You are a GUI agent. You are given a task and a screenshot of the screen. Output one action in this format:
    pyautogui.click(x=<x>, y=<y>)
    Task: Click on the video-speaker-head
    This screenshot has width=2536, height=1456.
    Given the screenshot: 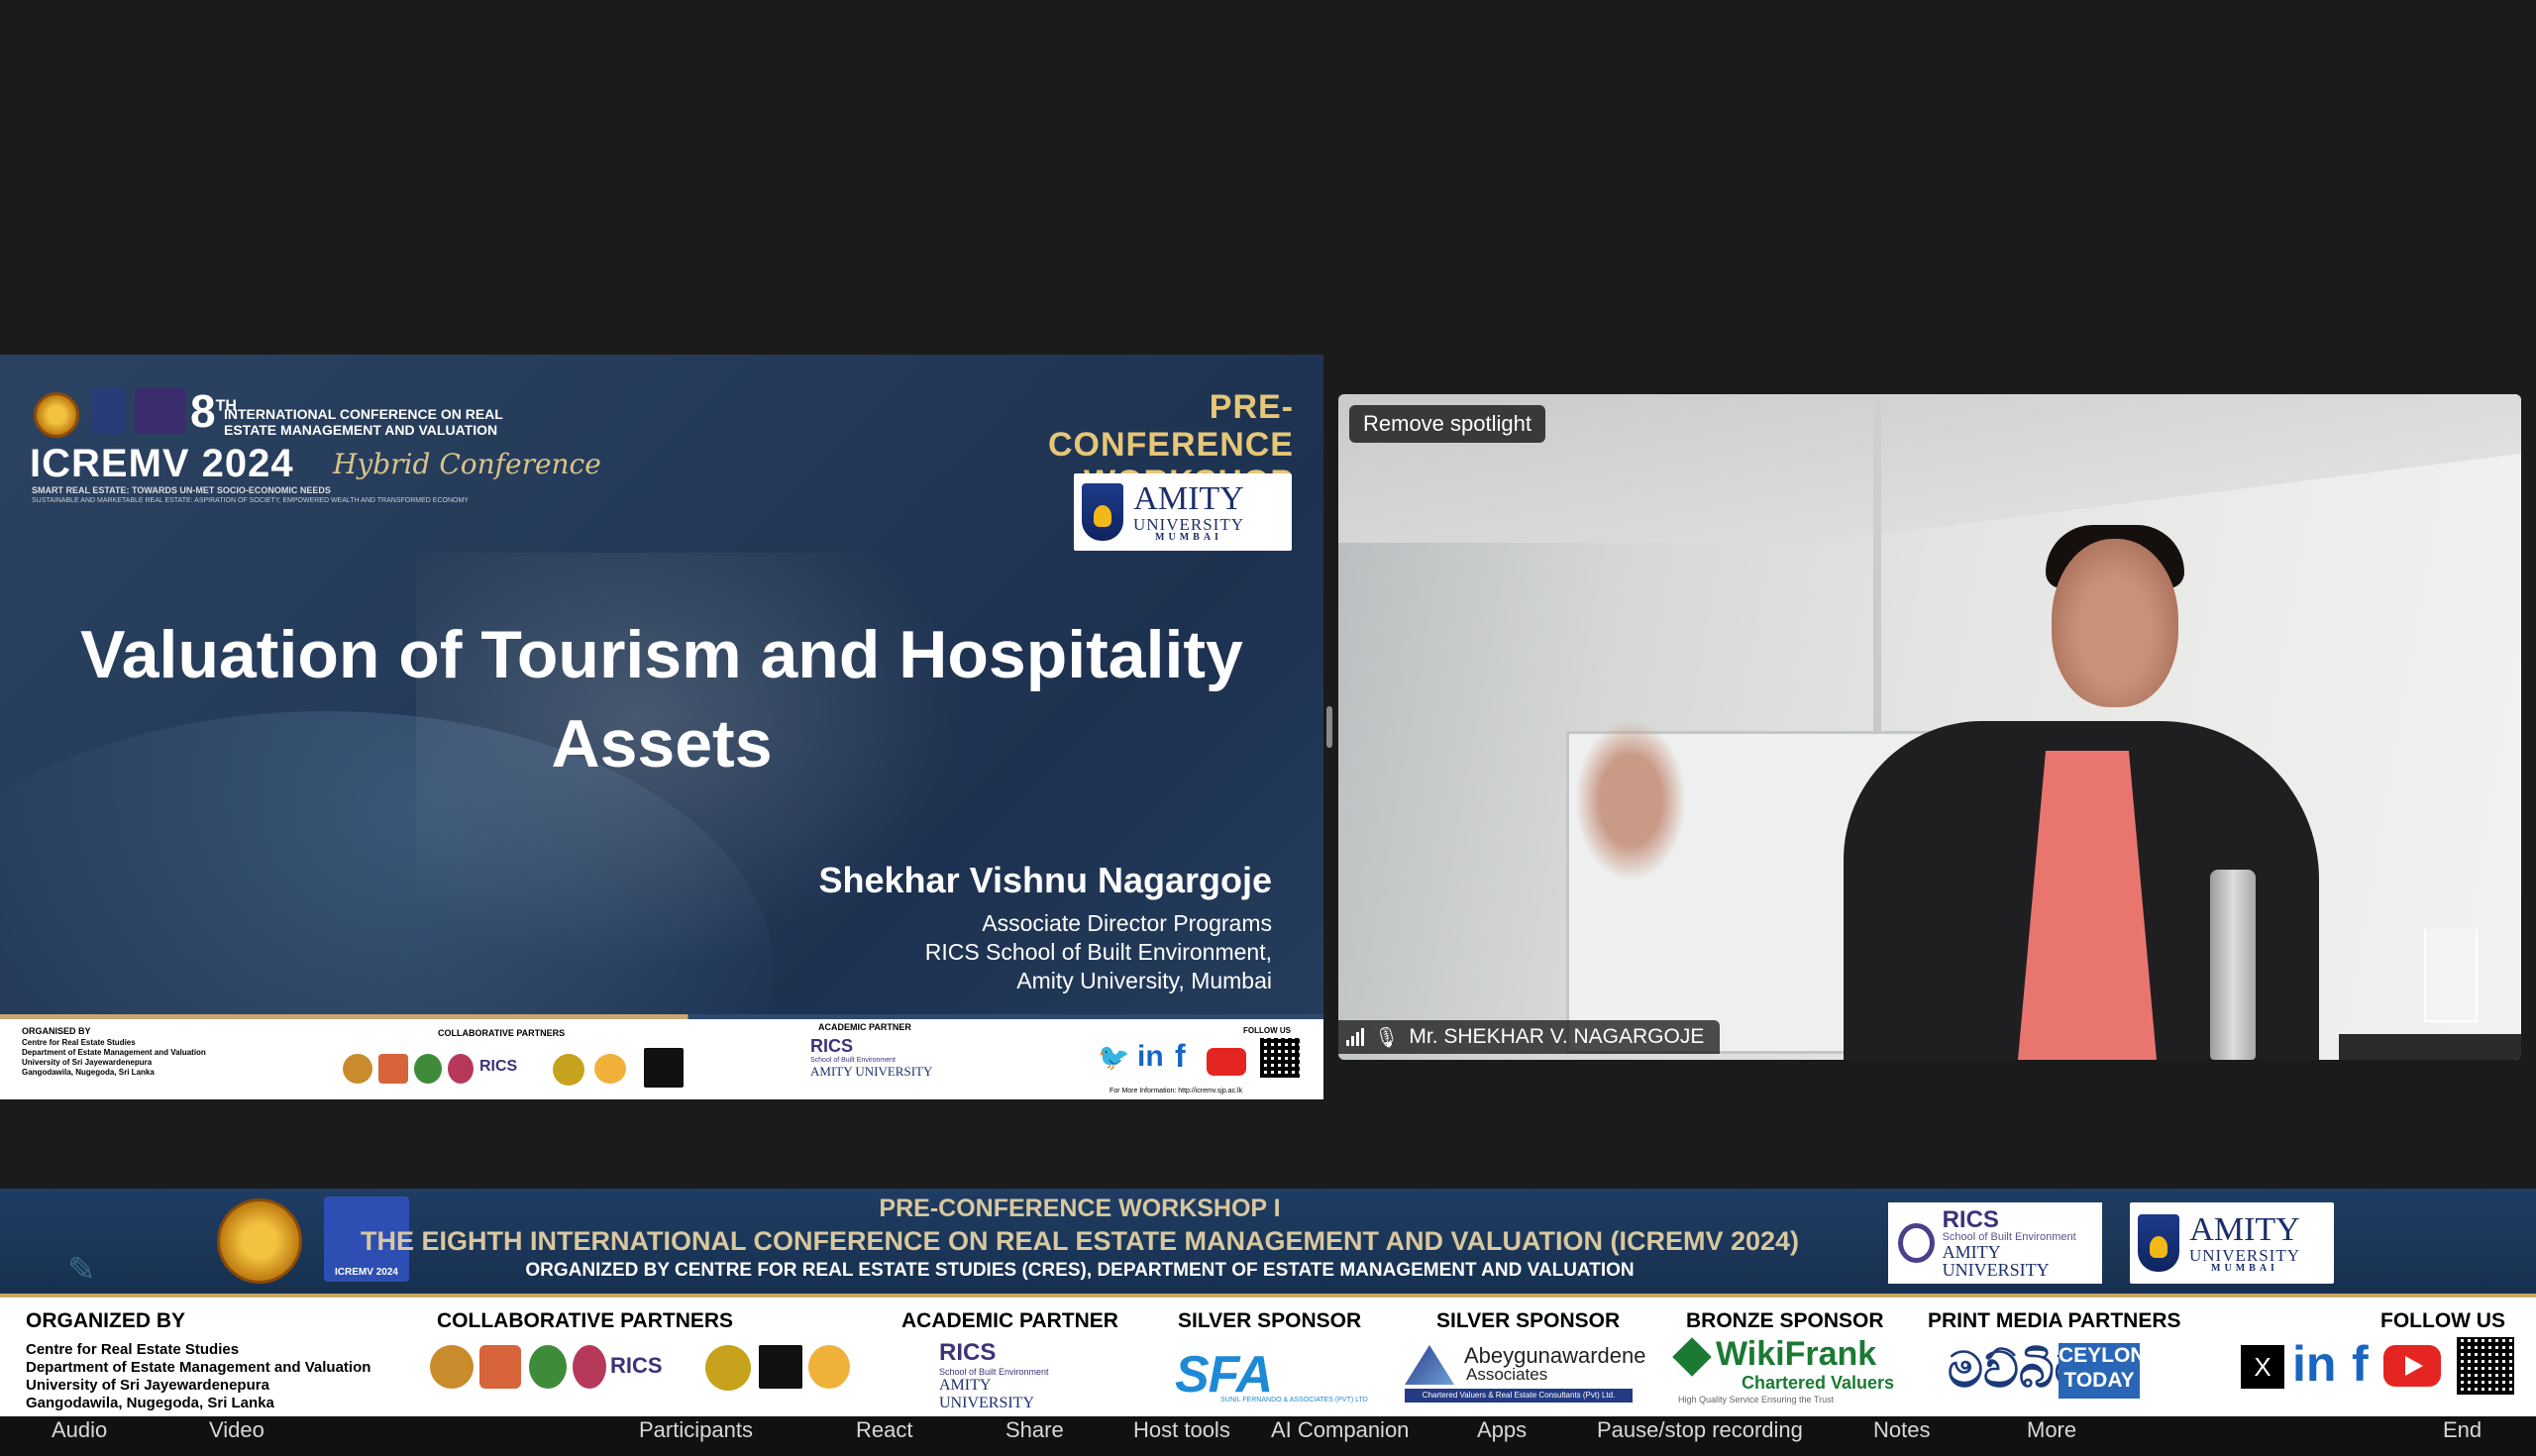 What is the action you would take?
    pyautogui.click(x=2115, y=623)
    